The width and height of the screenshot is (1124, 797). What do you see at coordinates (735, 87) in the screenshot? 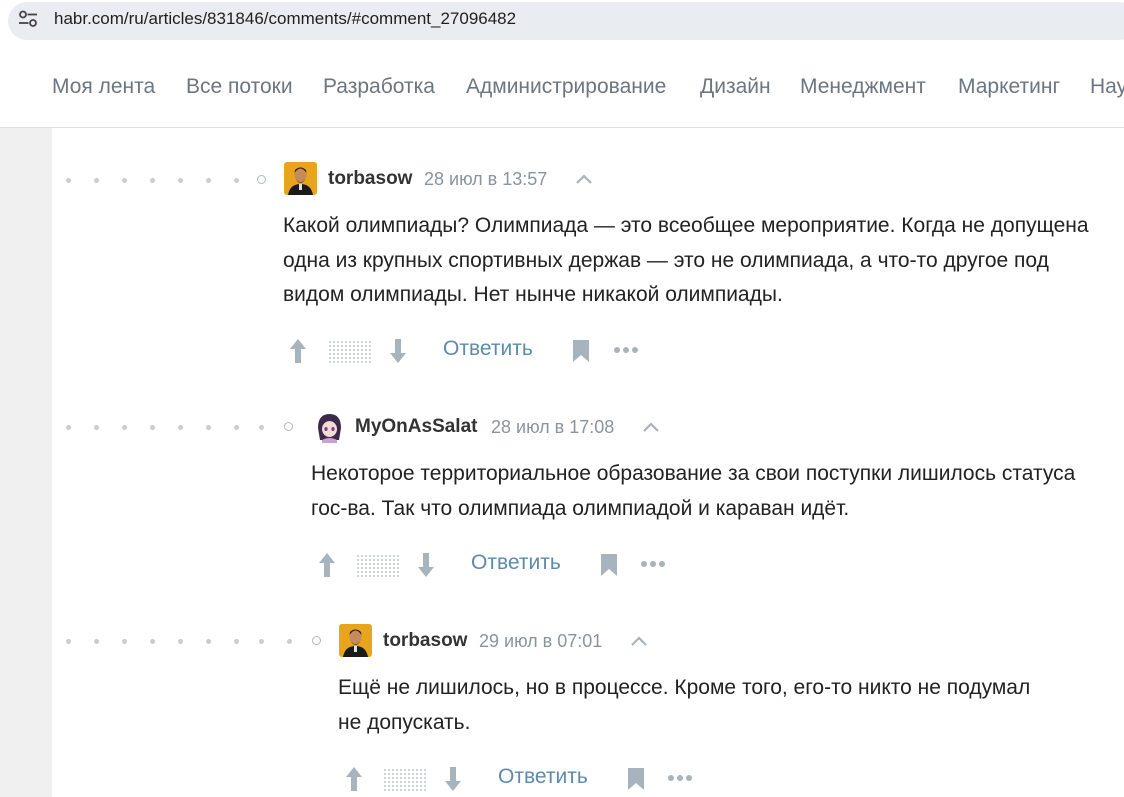
I see `nav-item-design: Дизайн` at bounding box center [735, 87].